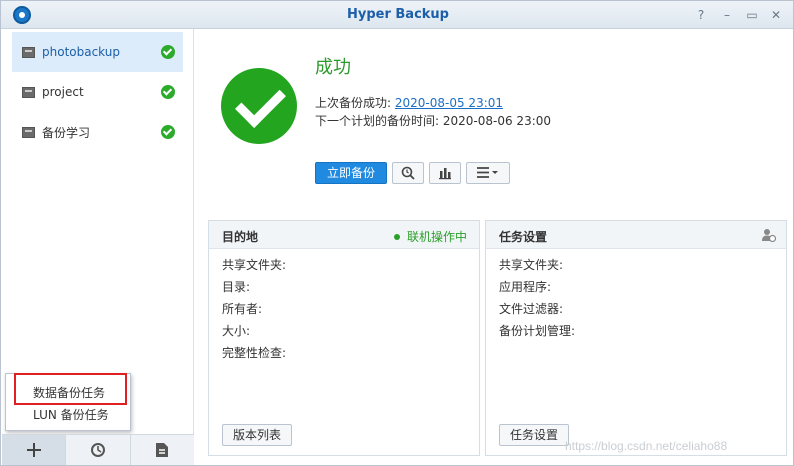 The height and width of the screenshot is (466, 794). I want to click on highlight-box, so click(70, 389).